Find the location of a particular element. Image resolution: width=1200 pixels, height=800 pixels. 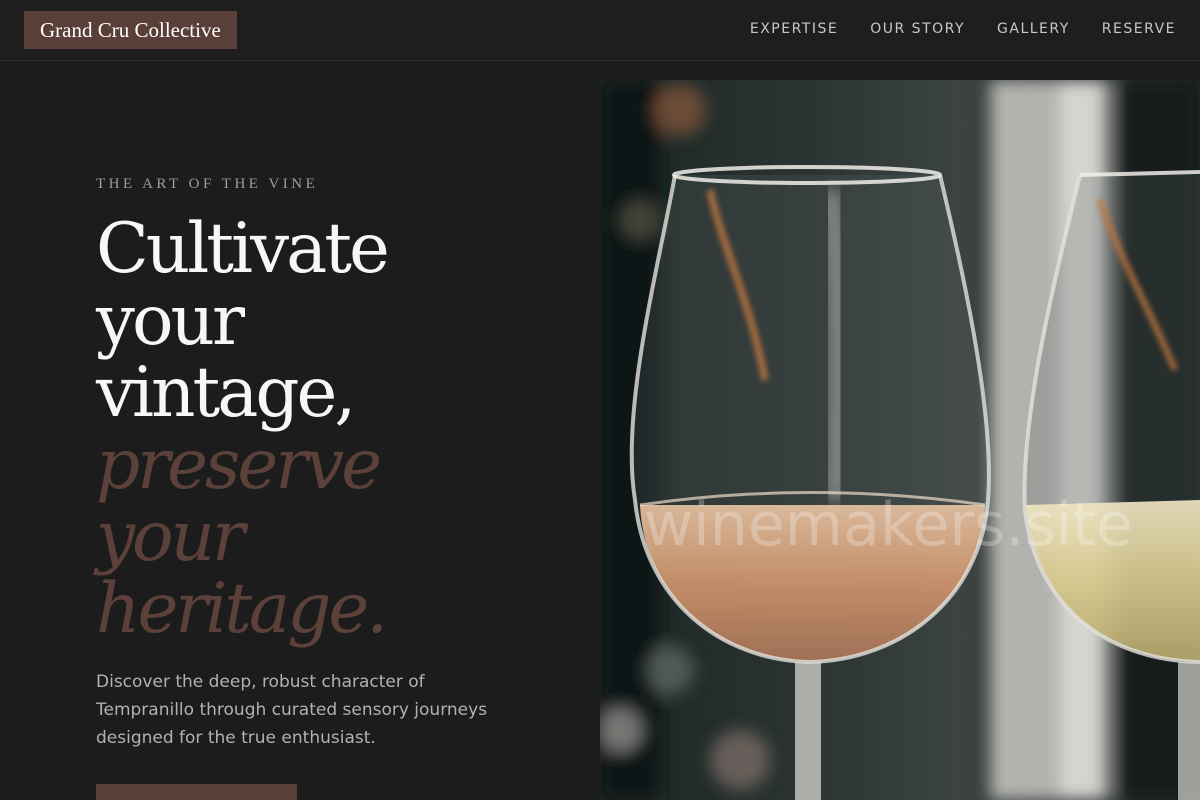

headline-line-6: heritage. is located at coordinates (242, 609).